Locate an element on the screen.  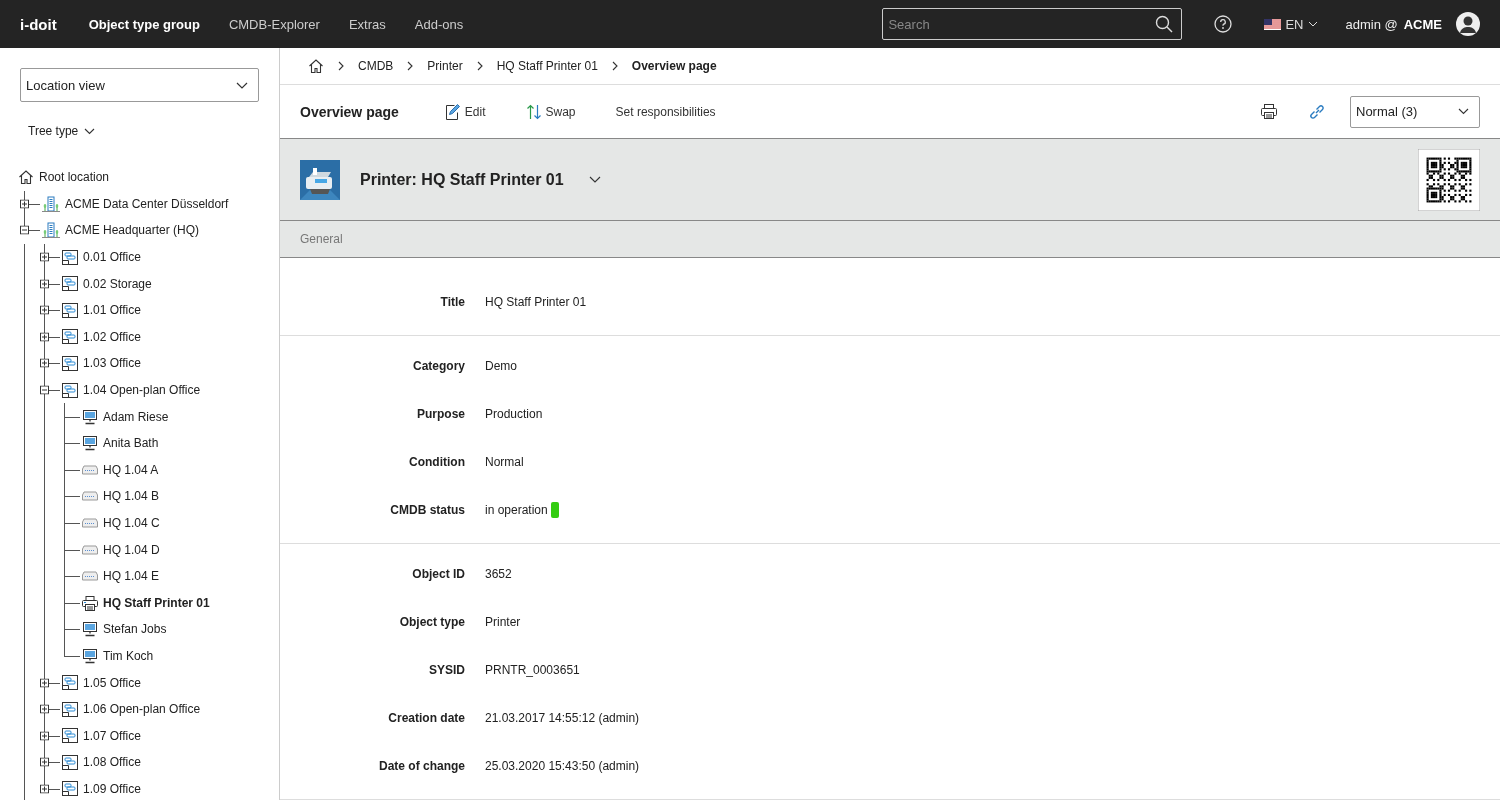
nav-link: Add-ons is located at coordinates (439, 24).